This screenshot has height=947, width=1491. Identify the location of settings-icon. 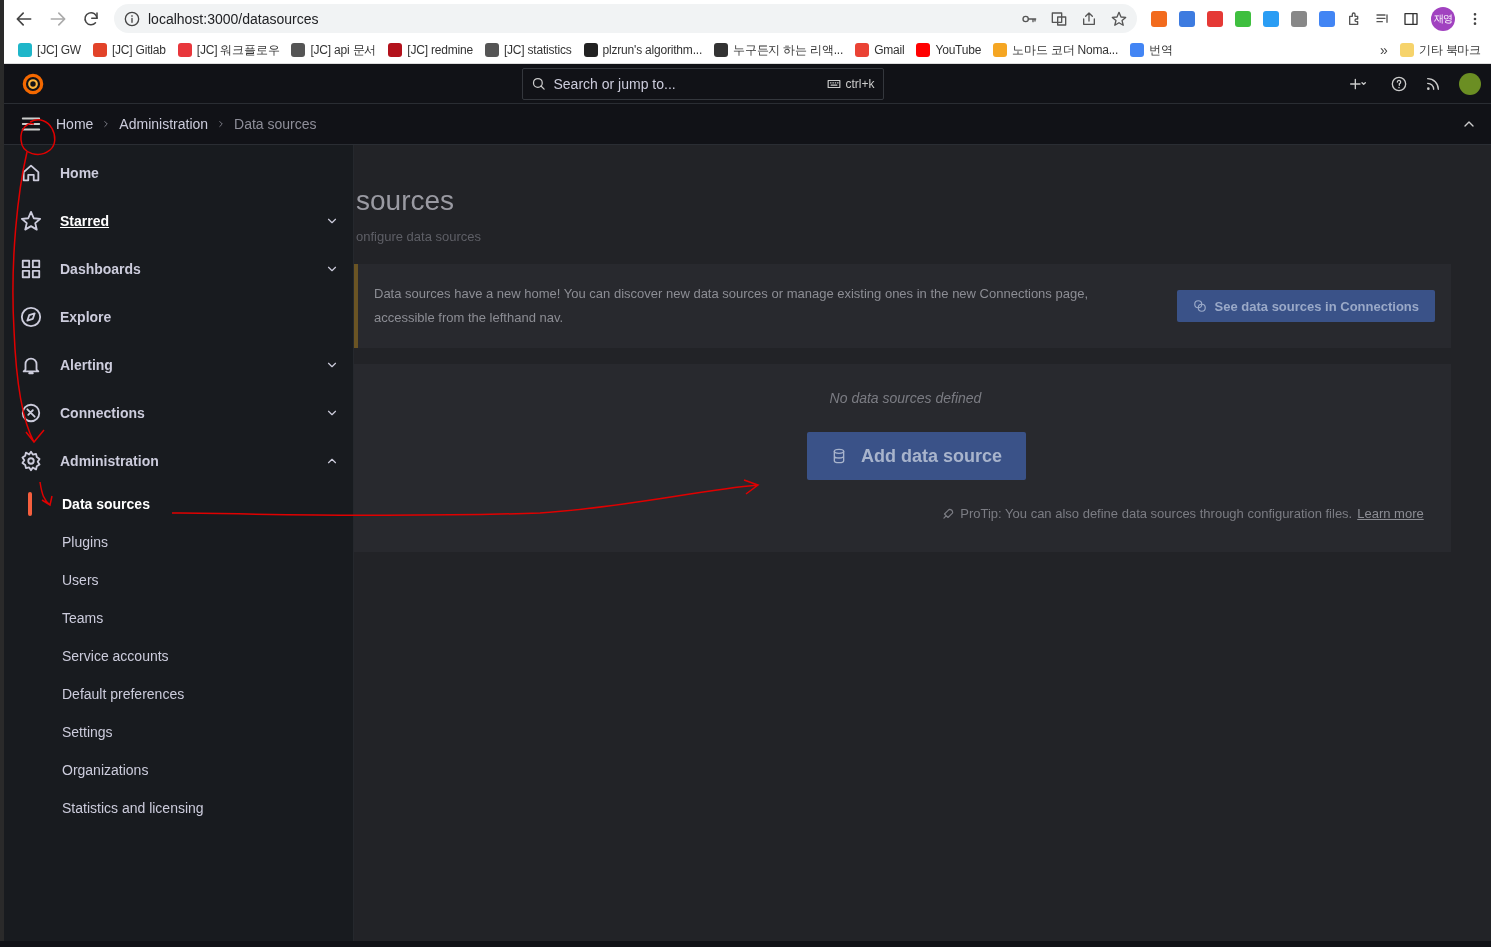
(31, 461).